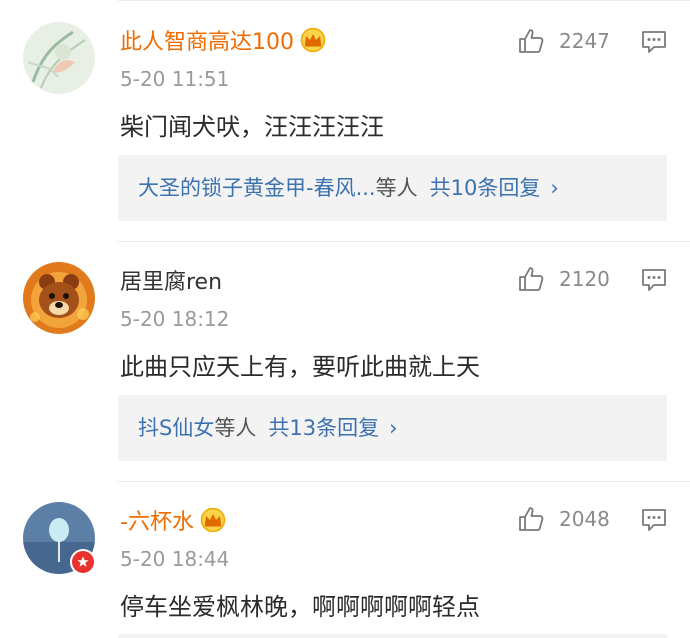 The height and width of the screenshot is (638, 690). I want to click on like-count: 2048, so click(584, 519).